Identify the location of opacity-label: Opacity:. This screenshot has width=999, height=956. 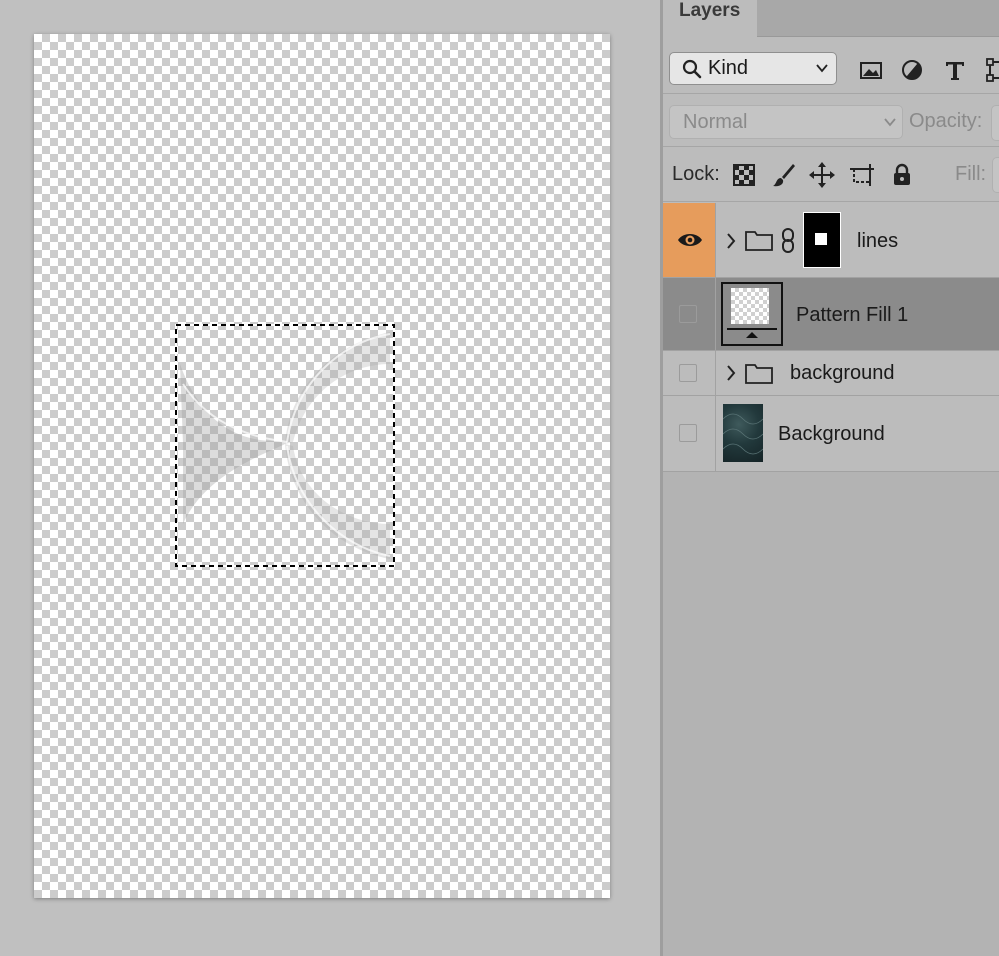
(946, 121).